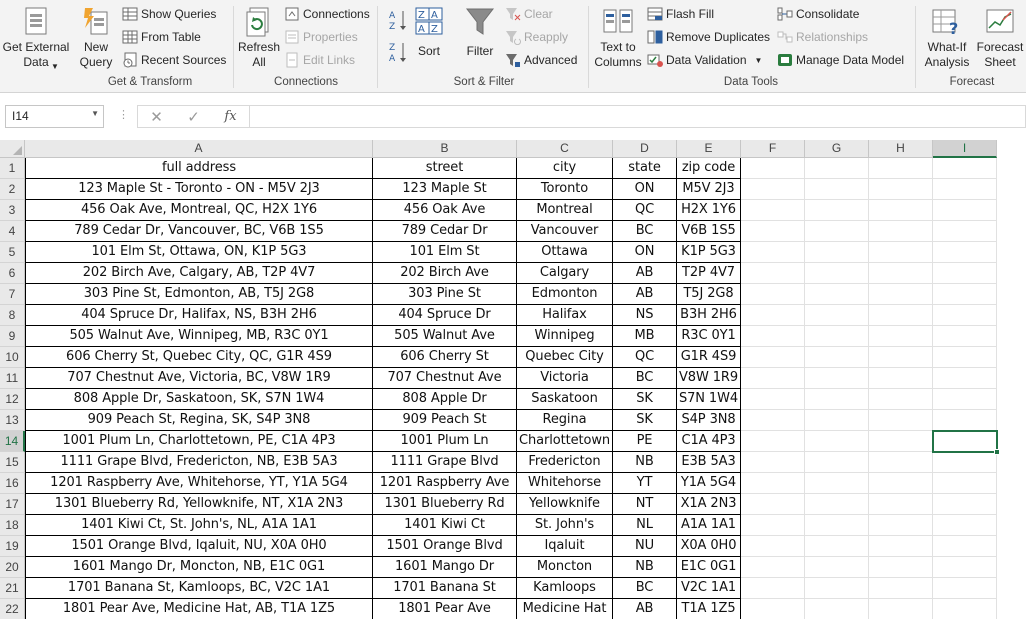 The width and height of the screenshot is (1026, 619). What do you see at coordinates (565, 504) in the screenshot?
I see `table-cell: Yellowknife` at bounding box center [565, 504].